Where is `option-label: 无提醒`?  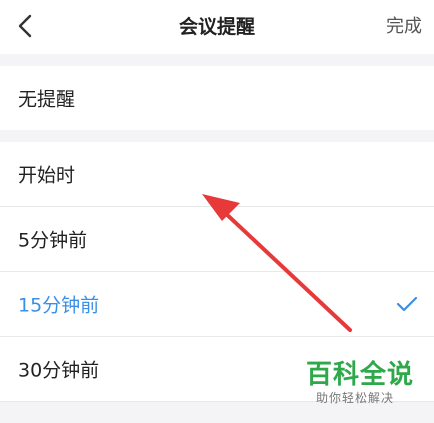
option-label: 无提醒 is located at coordinates (47, 99).